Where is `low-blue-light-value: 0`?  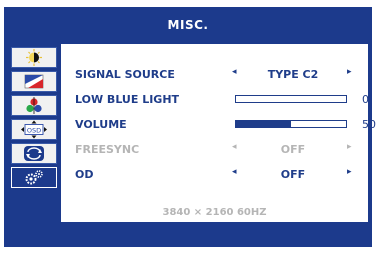
low-blue-light-value: 0 is located at coordinates (365, 99).